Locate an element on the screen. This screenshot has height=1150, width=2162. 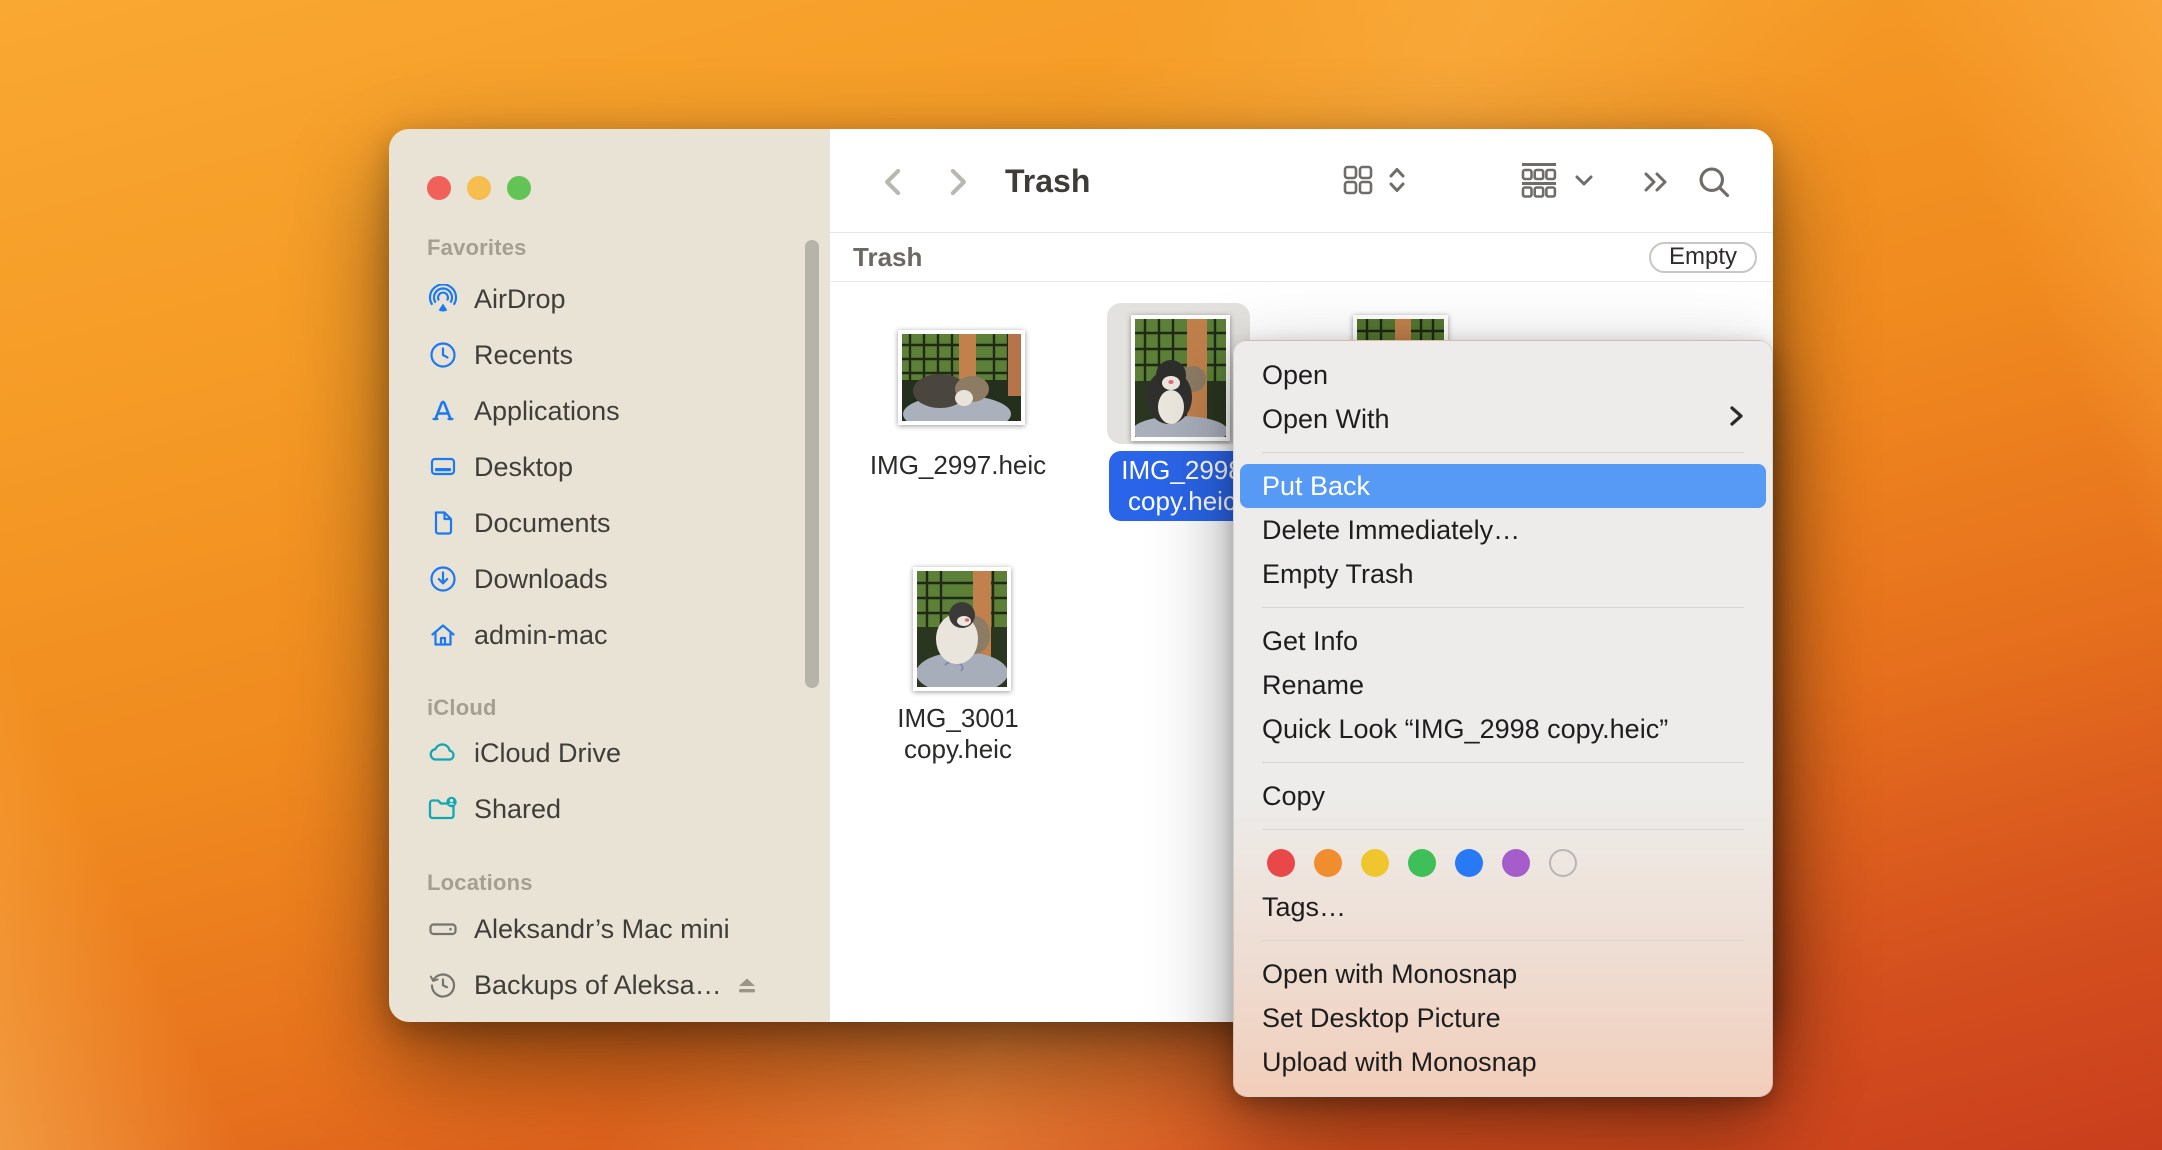
menu-item-empty-trash: Empty Trash is located at coordinates (1503, 574).